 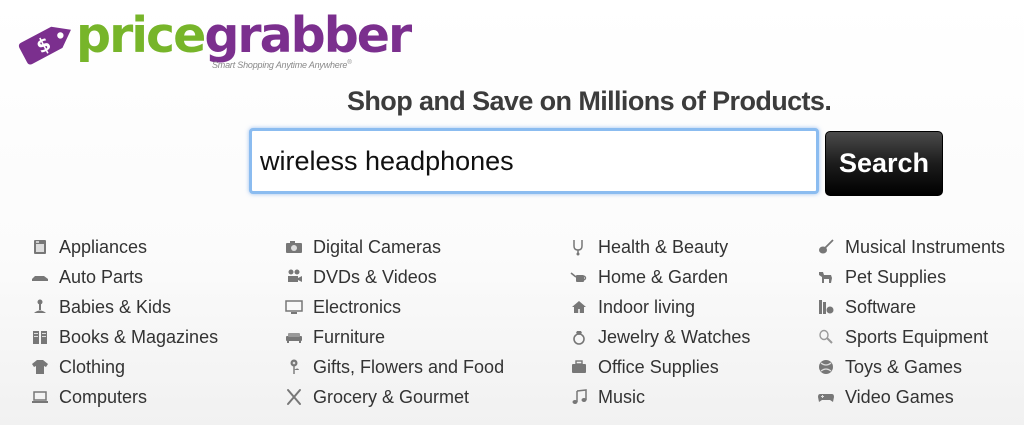 I want to click on category-computers: Computers, so click(x=124, y=397).